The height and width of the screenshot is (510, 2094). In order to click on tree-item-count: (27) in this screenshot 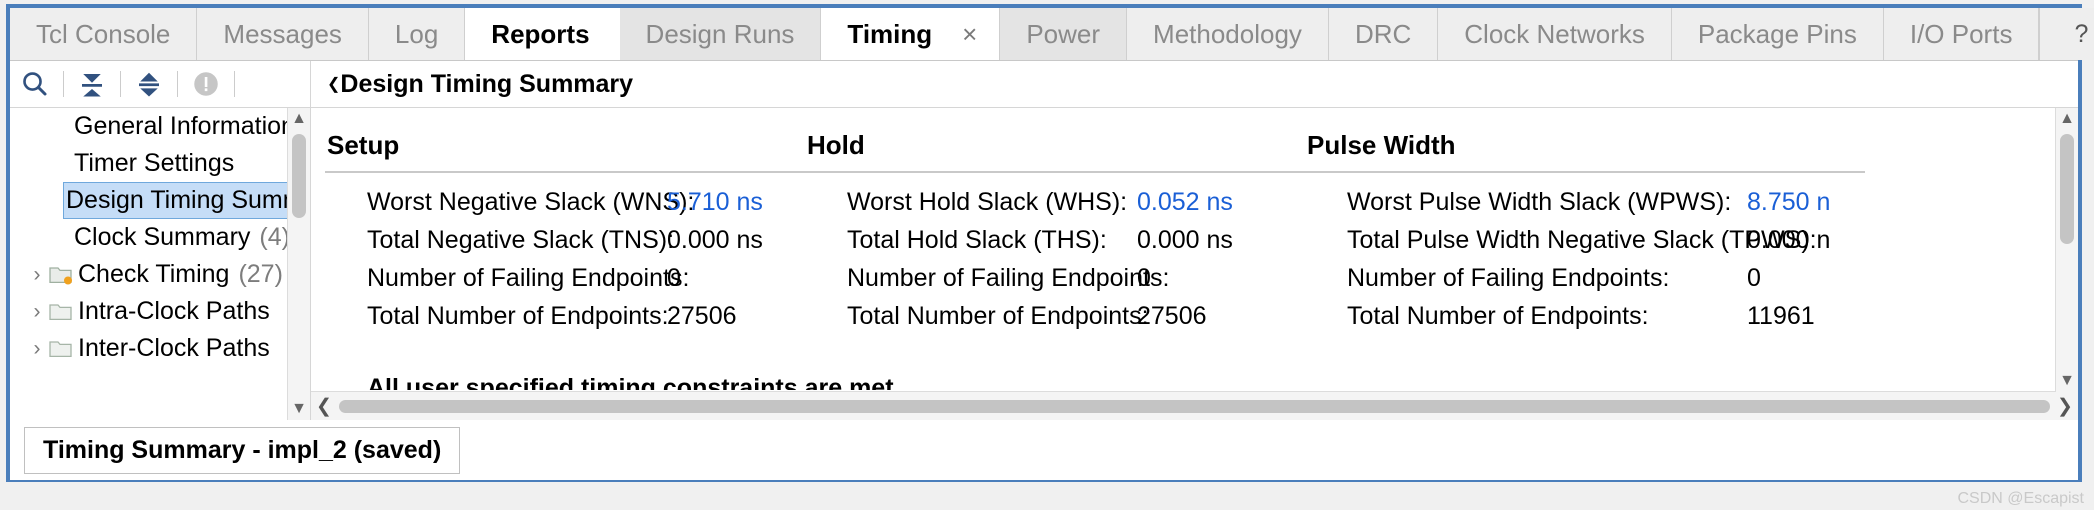, I will do `click(260, 274)`.